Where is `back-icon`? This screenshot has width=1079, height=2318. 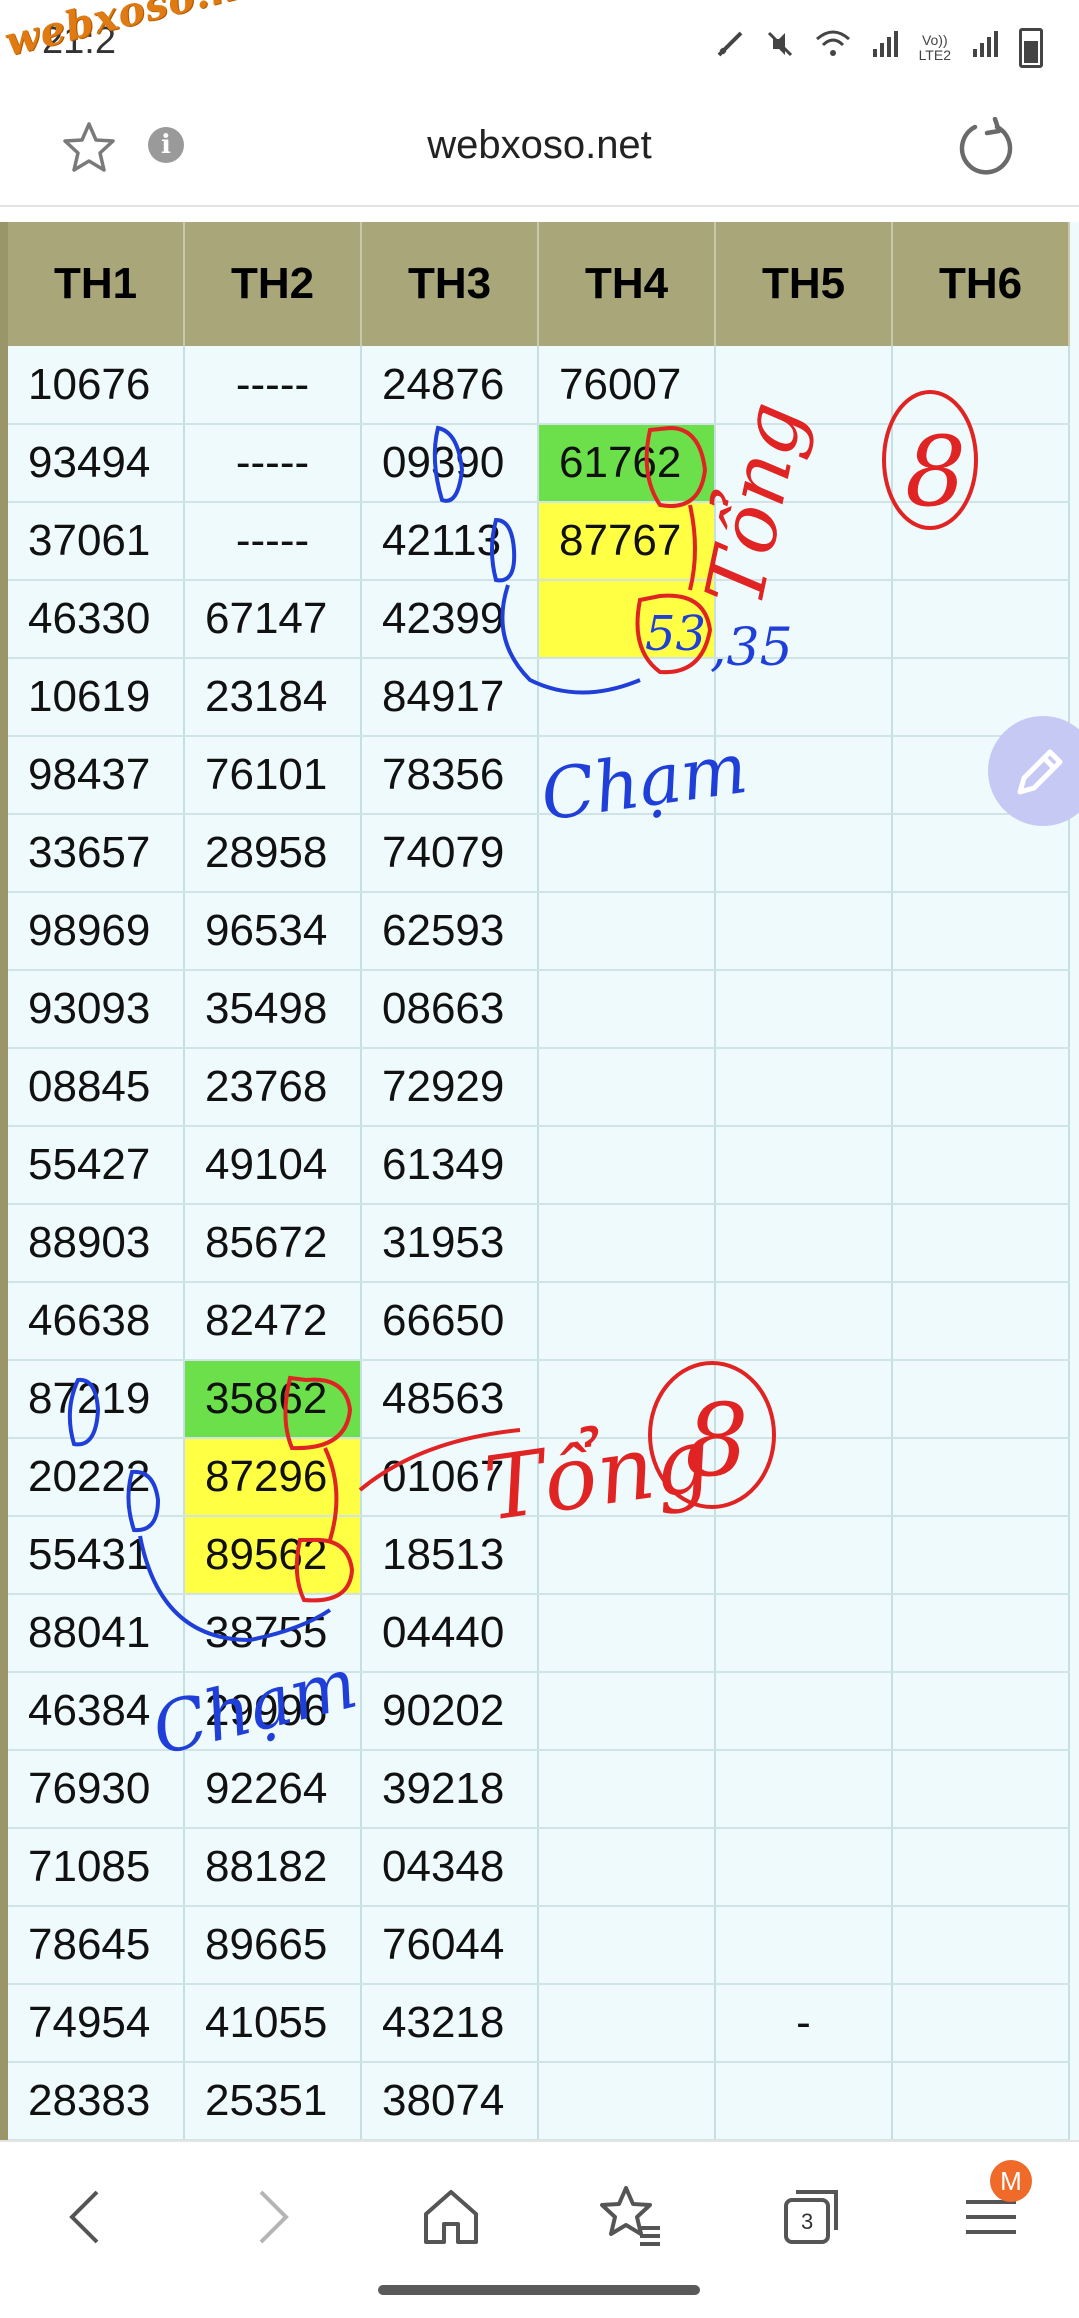
back-icon is located at coordinates (87, 2217).